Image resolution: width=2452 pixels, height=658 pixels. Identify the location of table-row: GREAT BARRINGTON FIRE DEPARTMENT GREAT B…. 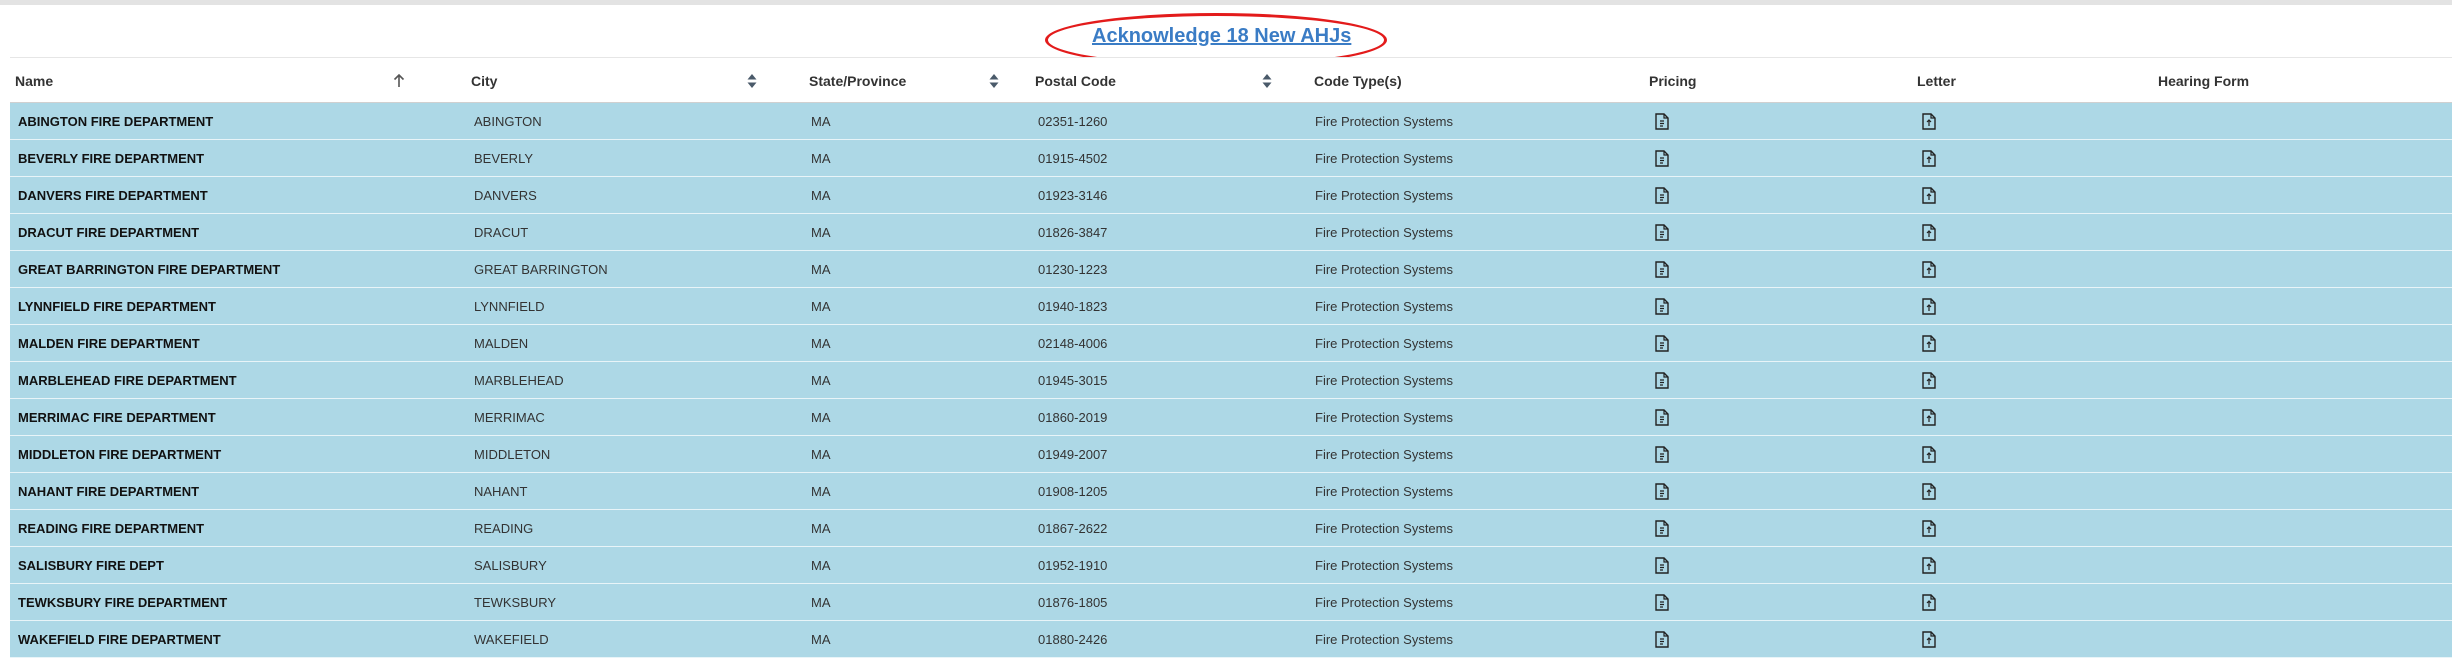
(1231, 269).